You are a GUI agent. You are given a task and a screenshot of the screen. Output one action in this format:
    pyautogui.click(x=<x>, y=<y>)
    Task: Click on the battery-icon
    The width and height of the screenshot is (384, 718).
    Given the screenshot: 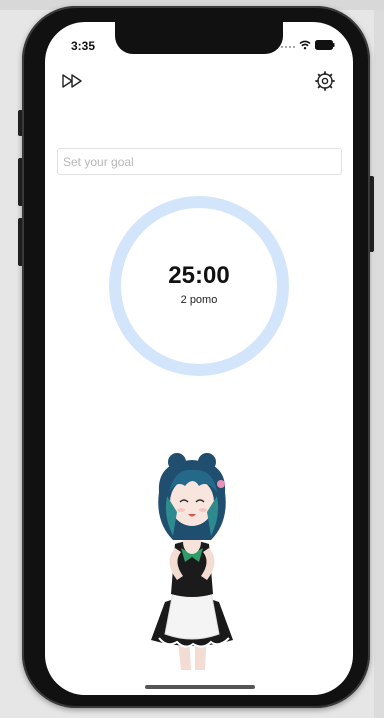 What is the action you would take?
    pyautogui.click(x=325, y=45)
    